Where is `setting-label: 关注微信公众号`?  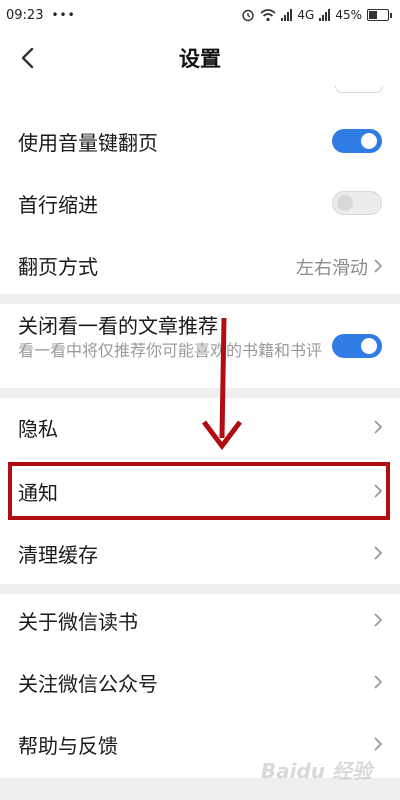
setting-label: 关注微信公众号 is located at coordinates (88, 684).